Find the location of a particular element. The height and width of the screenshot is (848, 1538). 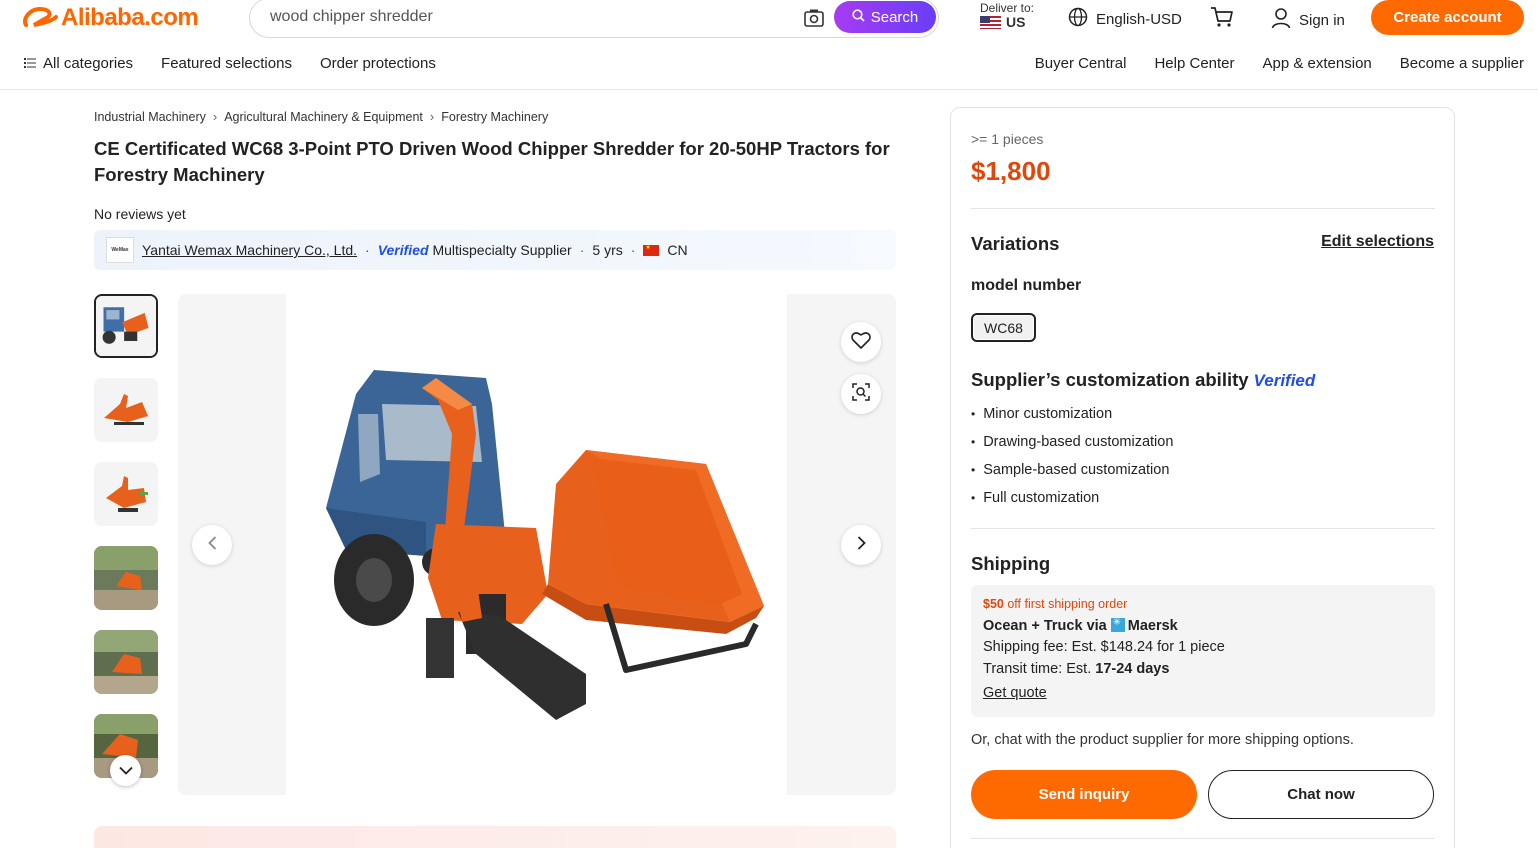

favorite-button is located at coordinates (861, 342).